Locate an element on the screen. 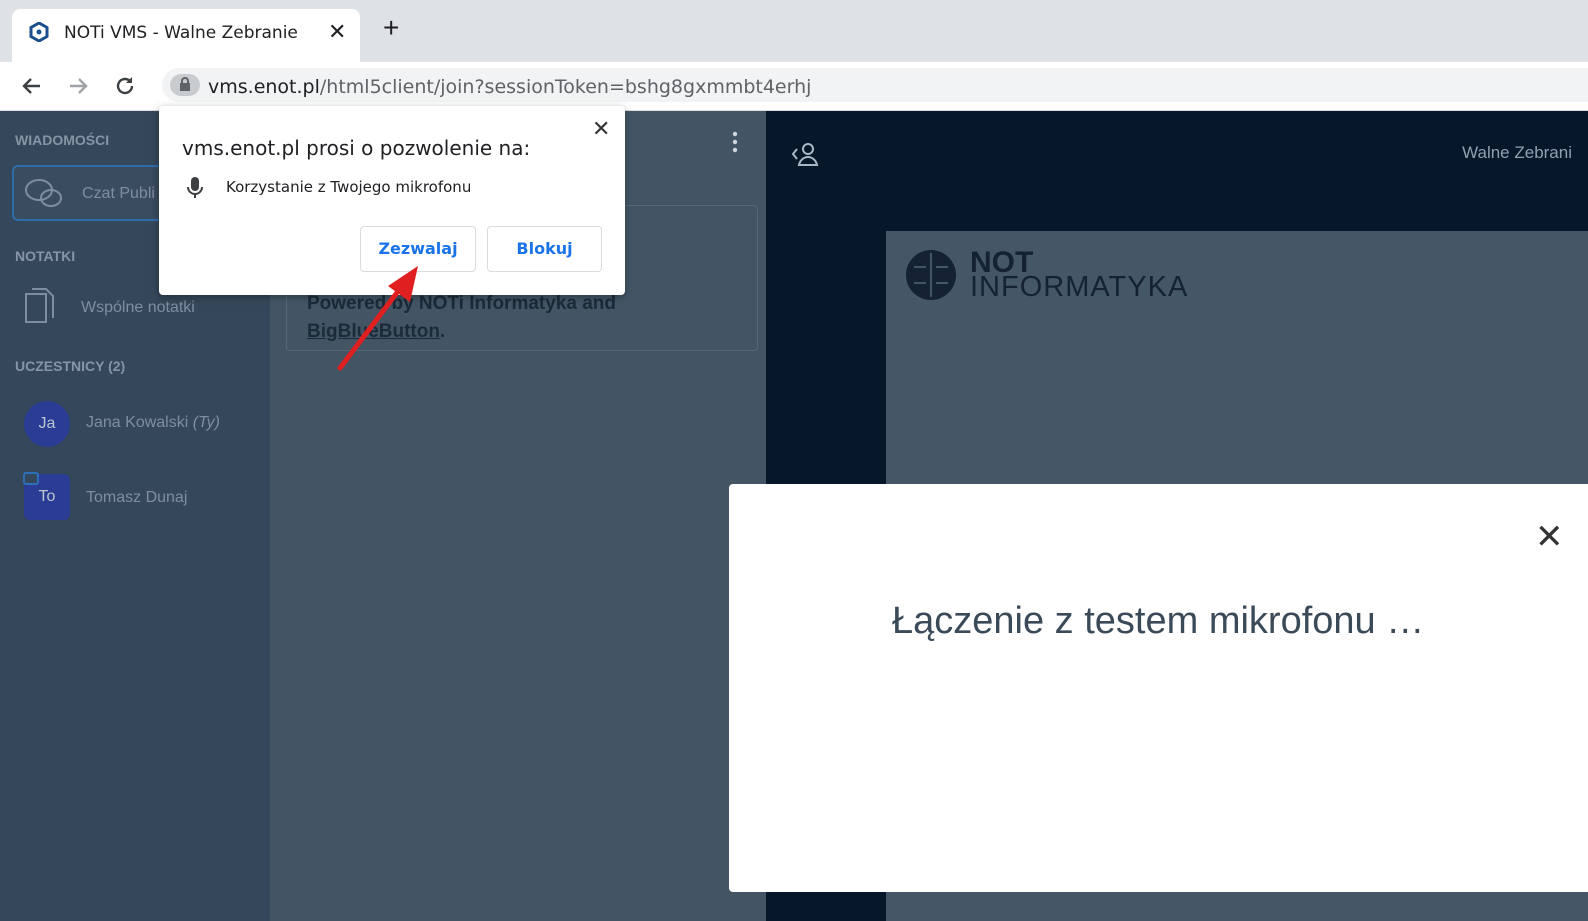 Image resolution: width=1588 pixels, height=921 pixels. modal-close-icon: ✕ is located at coordinates (1549, 537).